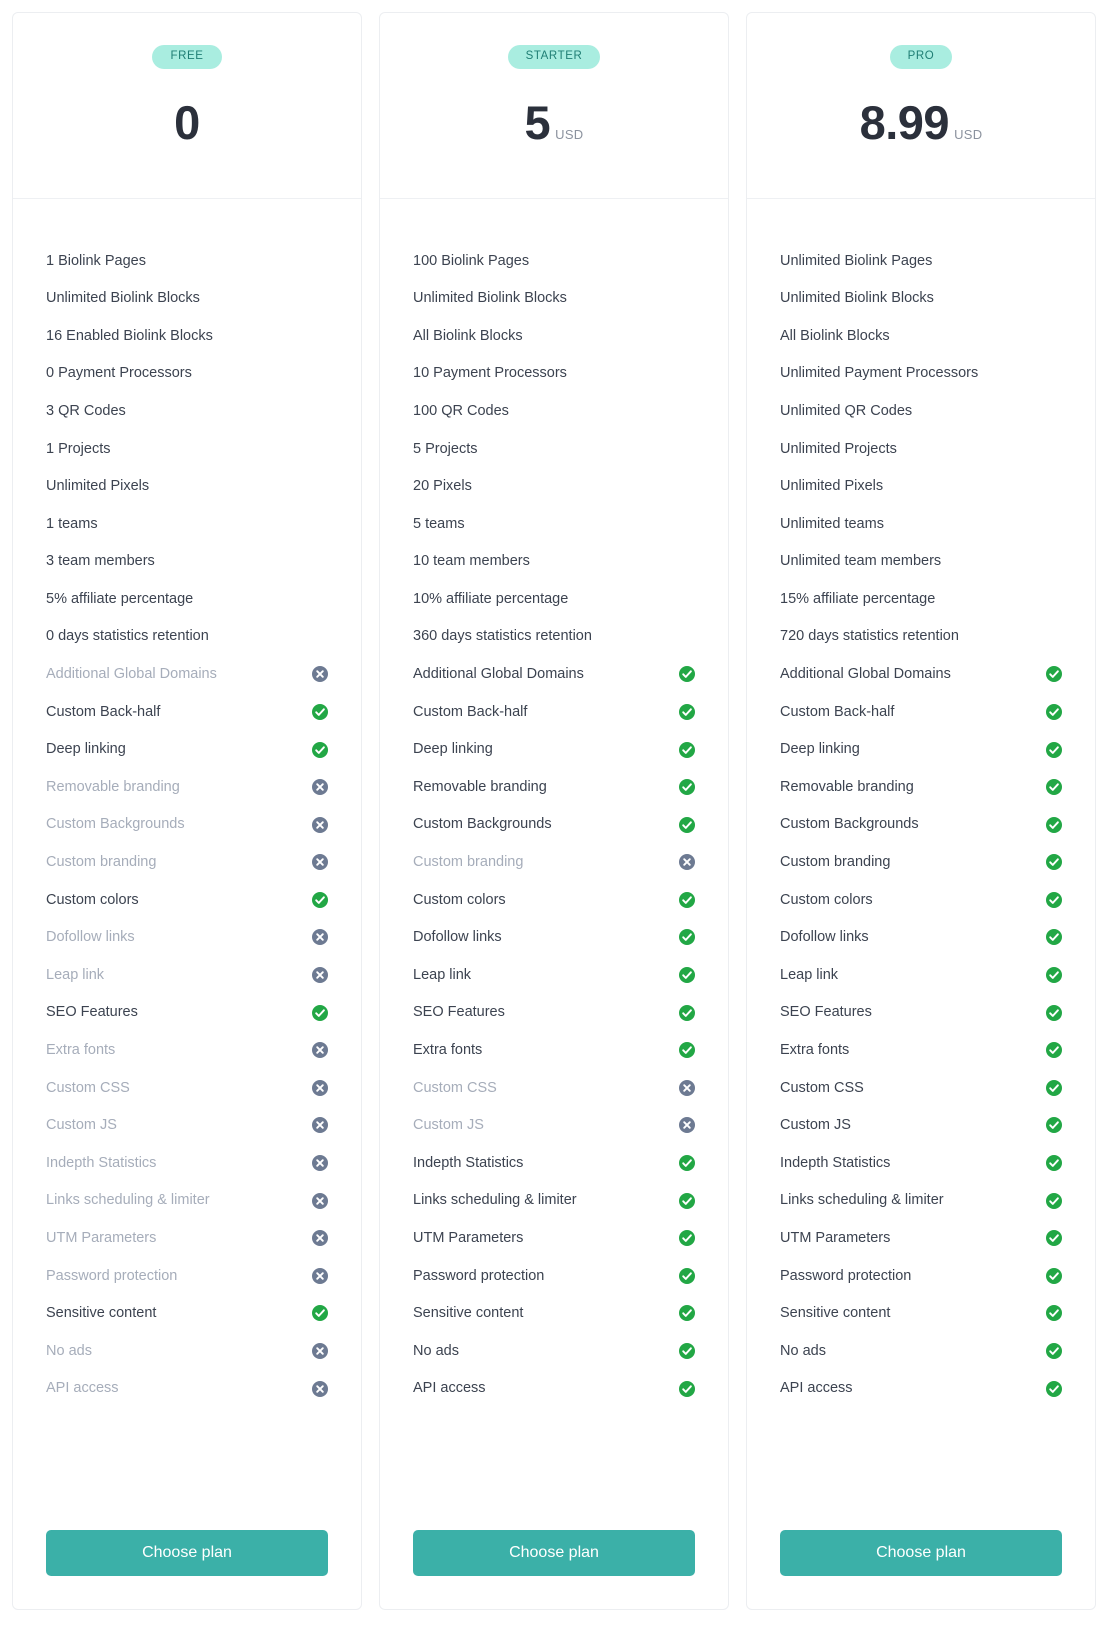  I want to click on feature-row: 720 days statistics retention, so click(921, 637).